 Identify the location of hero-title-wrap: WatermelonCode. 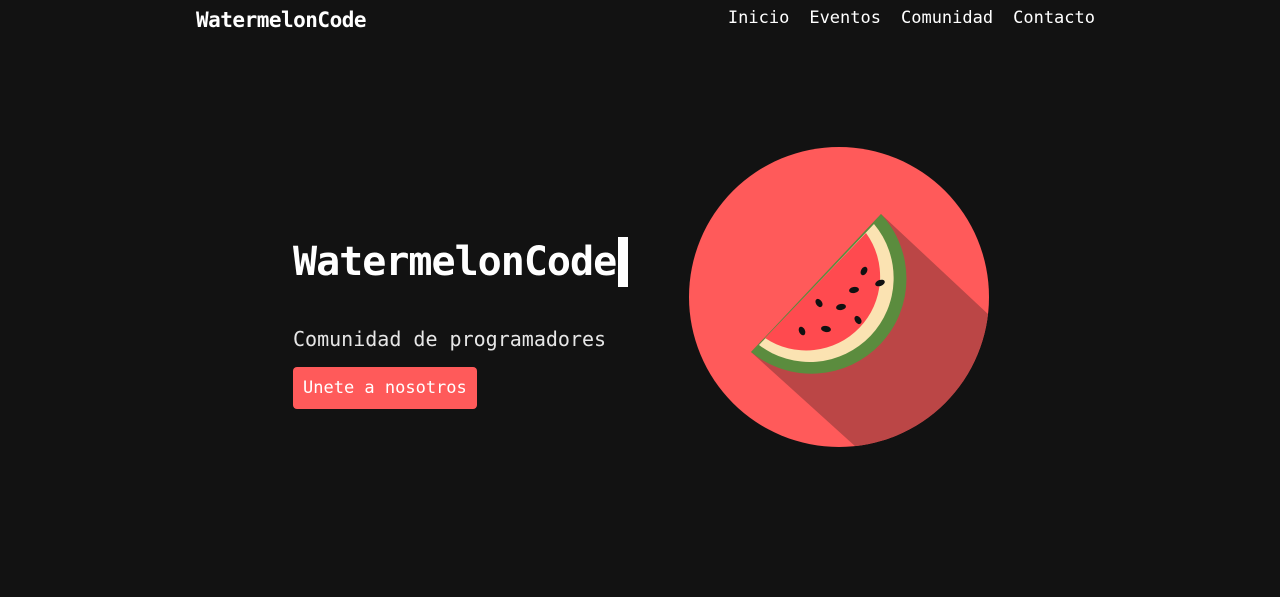
(461, 262).